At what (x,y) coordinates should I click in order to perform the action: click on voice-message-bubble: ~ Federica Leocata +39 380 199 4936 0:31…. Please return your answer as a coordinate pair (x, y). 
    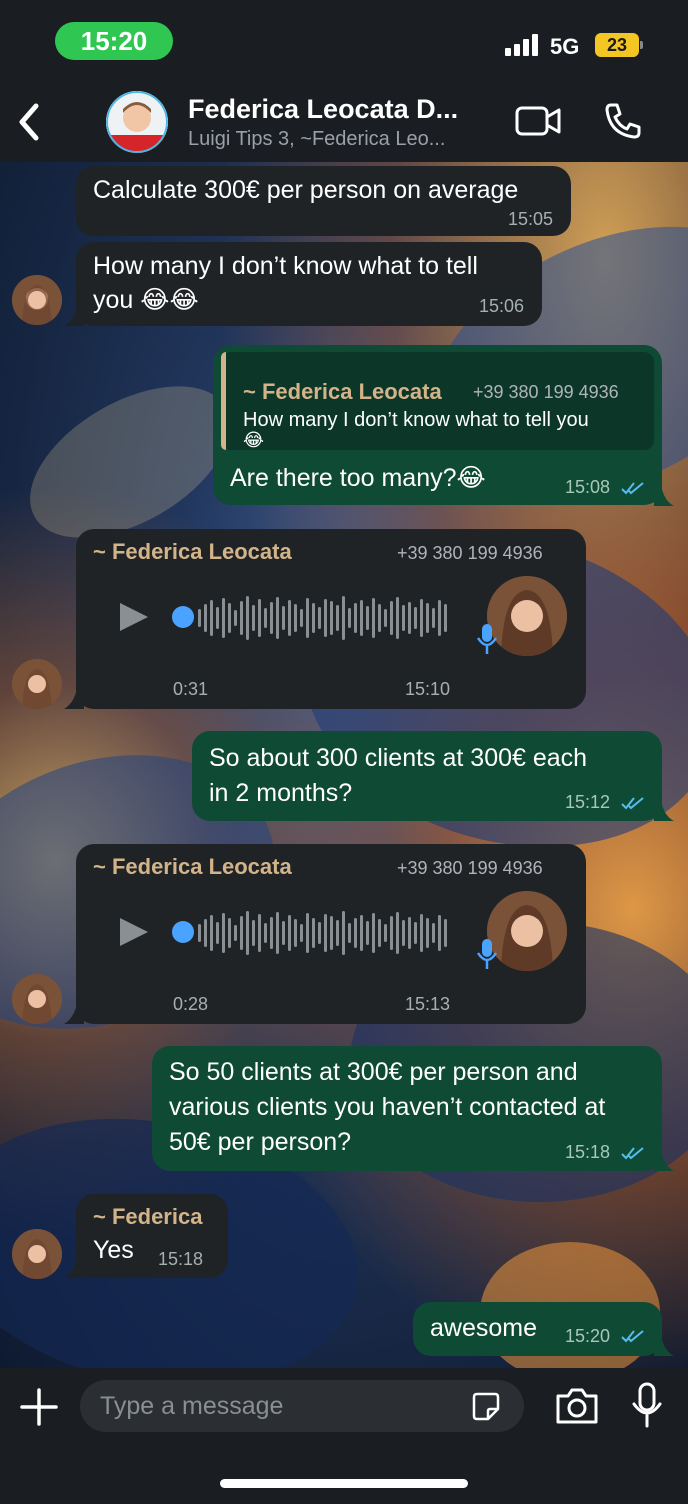
    Looking at the image, I should click on (331, 619).